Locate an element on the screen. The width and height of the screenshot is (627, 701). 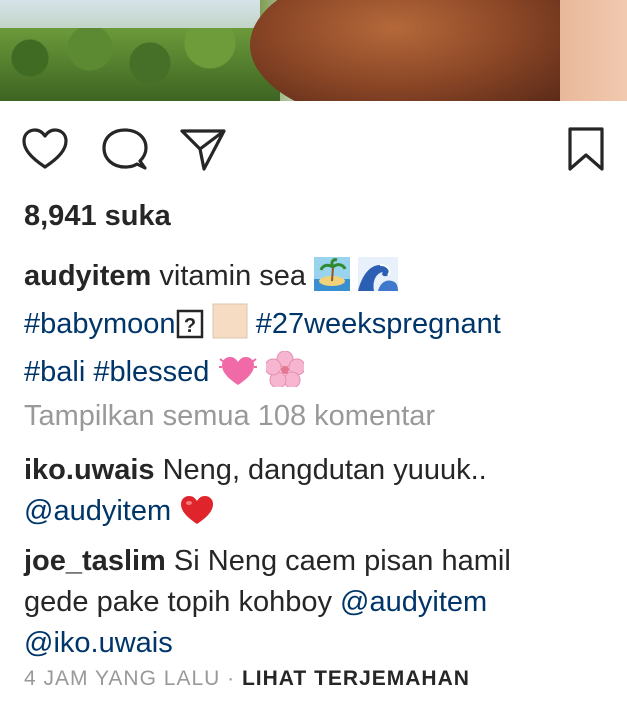
skin-tone-swatch-icon is located at coordinates (230, 327).